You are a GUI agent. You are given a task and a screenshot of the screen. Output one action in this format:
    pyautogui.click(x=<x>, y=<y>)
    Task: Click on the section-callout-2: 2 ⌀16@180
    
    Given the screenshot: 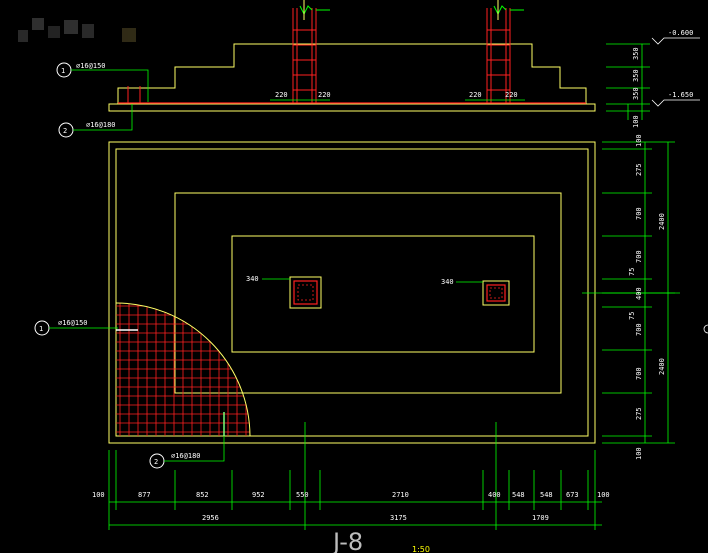 What is the action you would take?
    pyautogui.click(x=95, y=121)
    